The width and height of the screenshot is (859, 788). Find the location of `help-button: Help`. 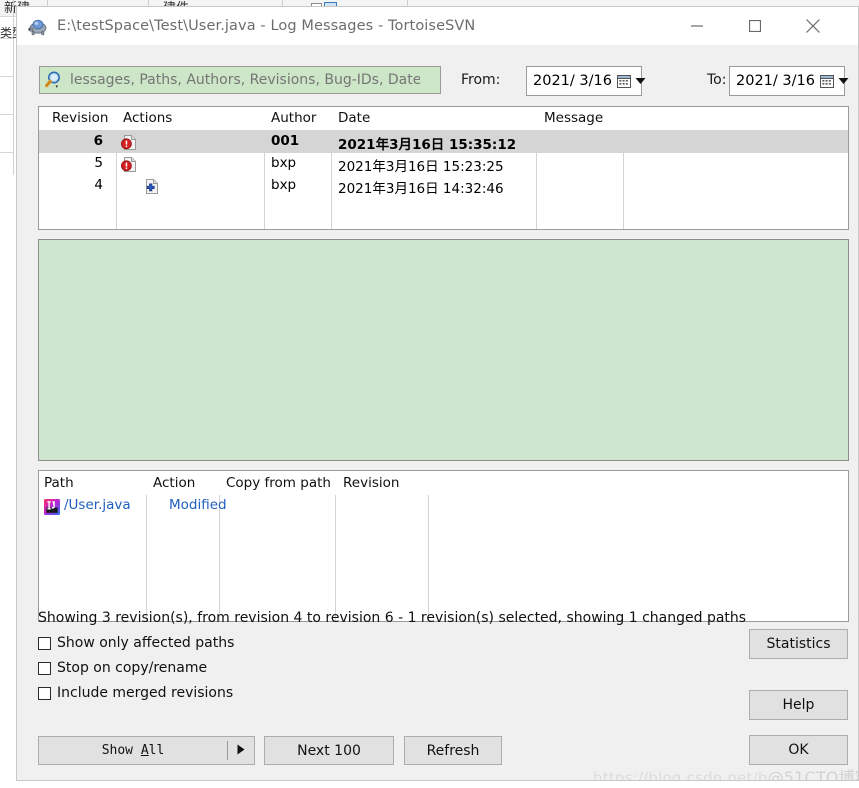

help-button: Help is located at coordinates (798, 705).